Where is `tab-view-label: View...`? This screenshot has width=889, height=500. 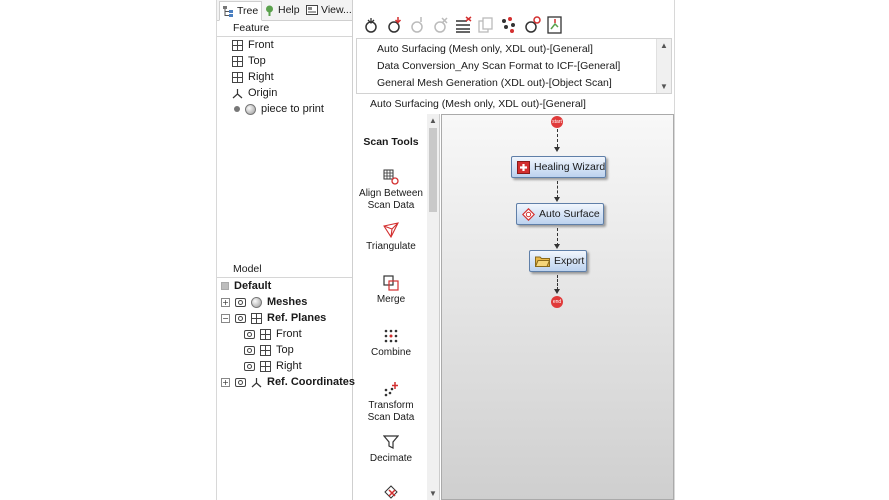
tab-view-label: View... is located at coordinates (336, 10).